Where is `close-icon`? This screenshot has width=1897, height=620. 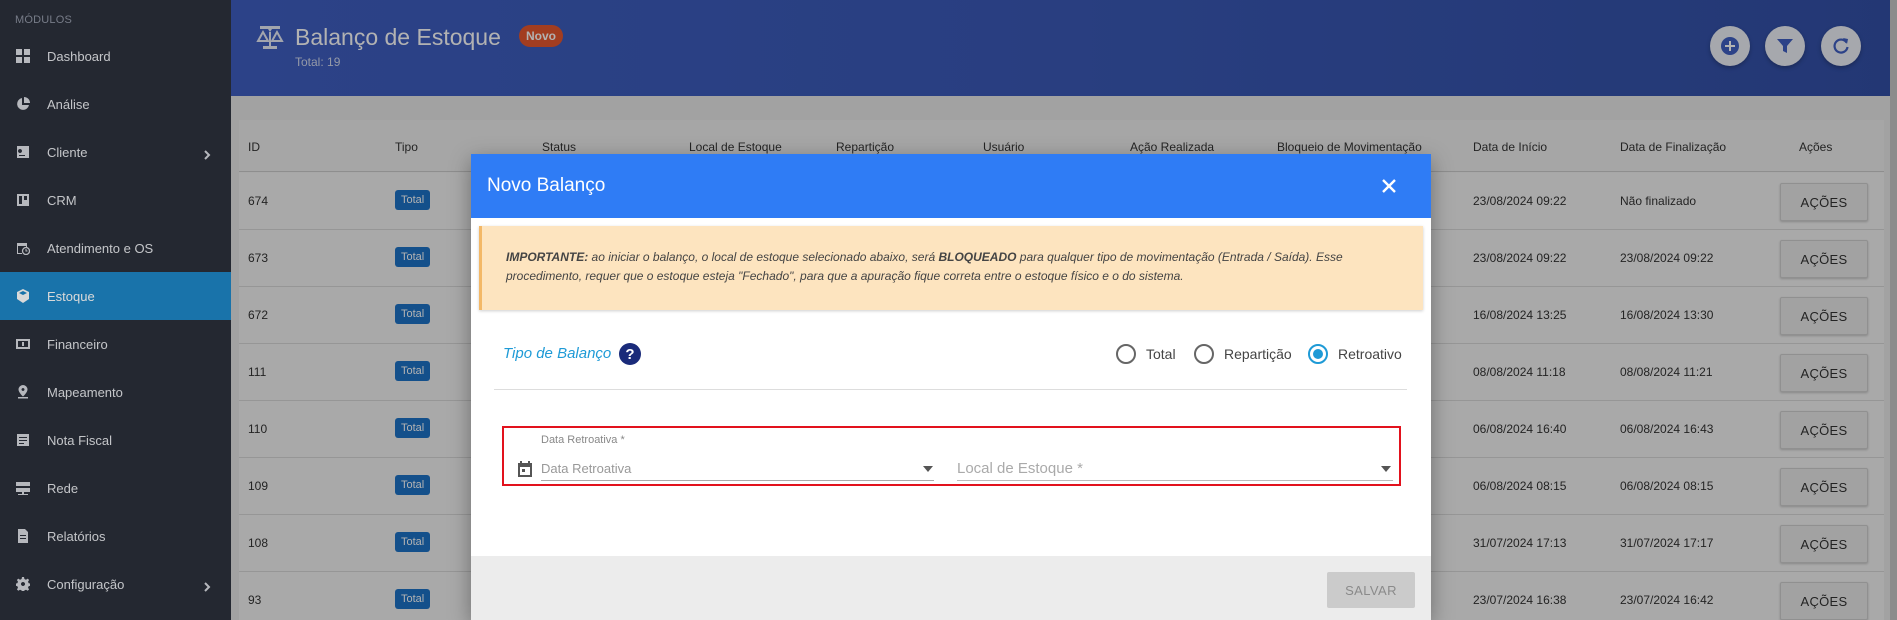 close-icon is located at coordinates (1389, 186).